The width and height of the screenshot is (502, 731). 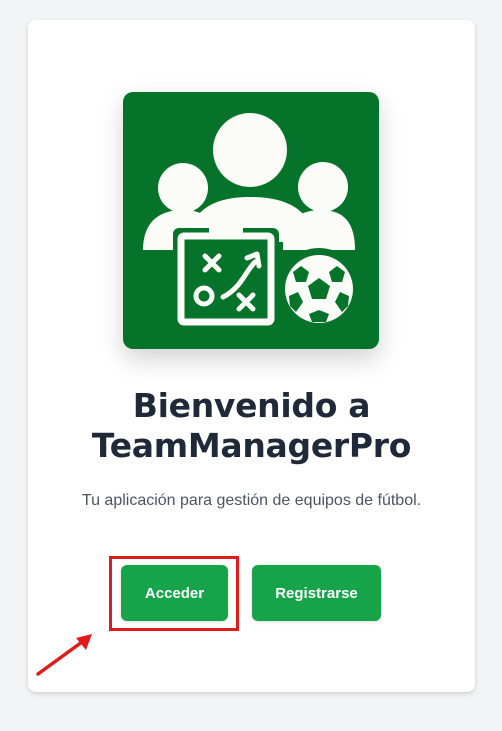 I want to click on page-title: Bienvenido a TeamManagerPro, so click(x=251, y=426).